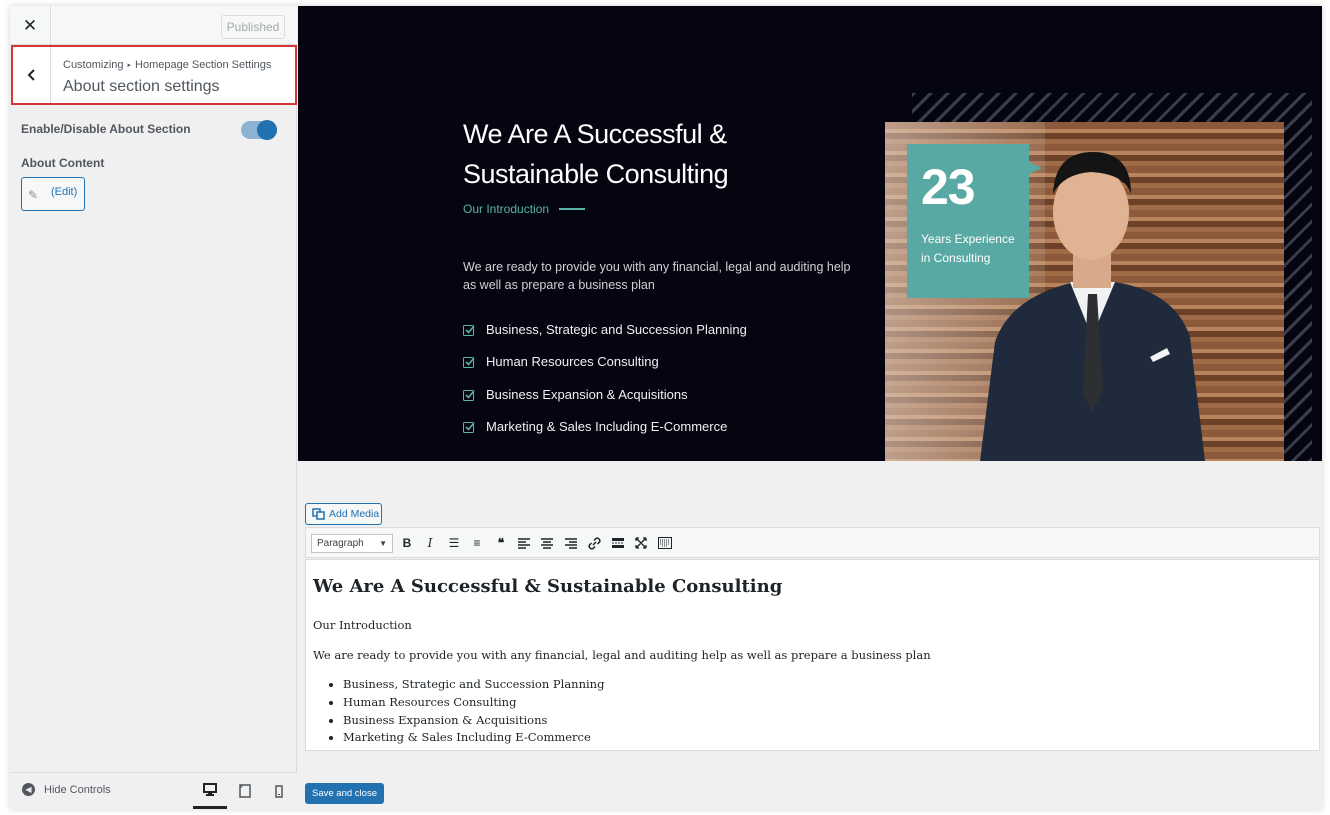 The image size is (1330, 815). I want to click on bold-icon: B, so click(407, 543).